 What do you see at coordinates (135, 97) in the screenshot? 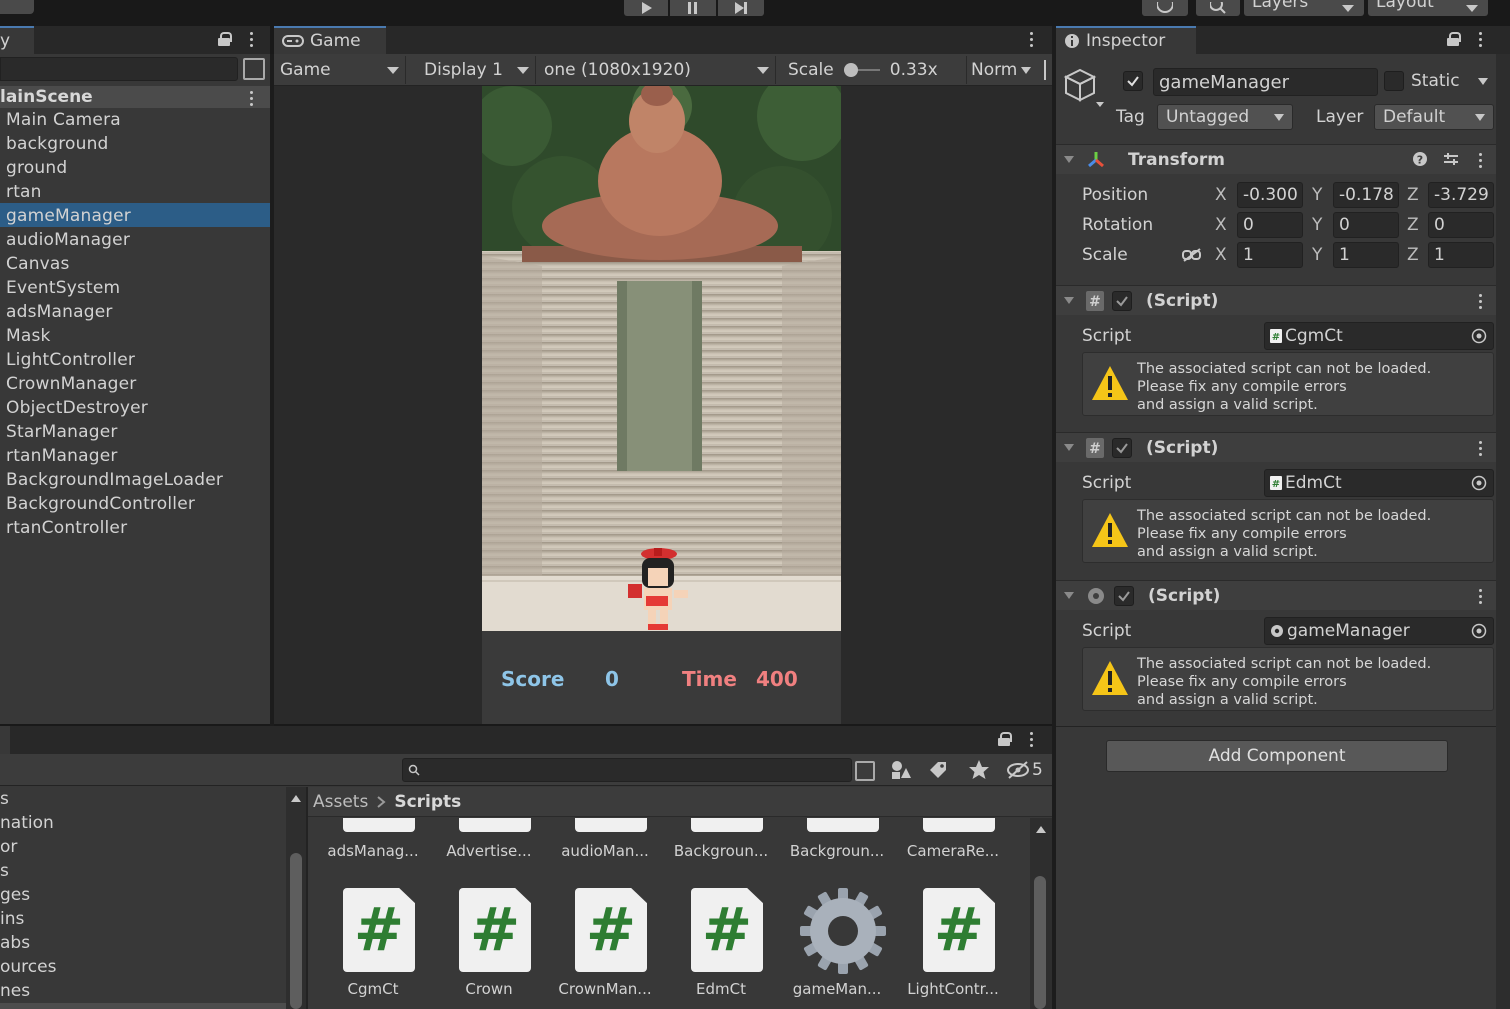
I see `scene-header: lainScene` at bounding box center [135, 97].